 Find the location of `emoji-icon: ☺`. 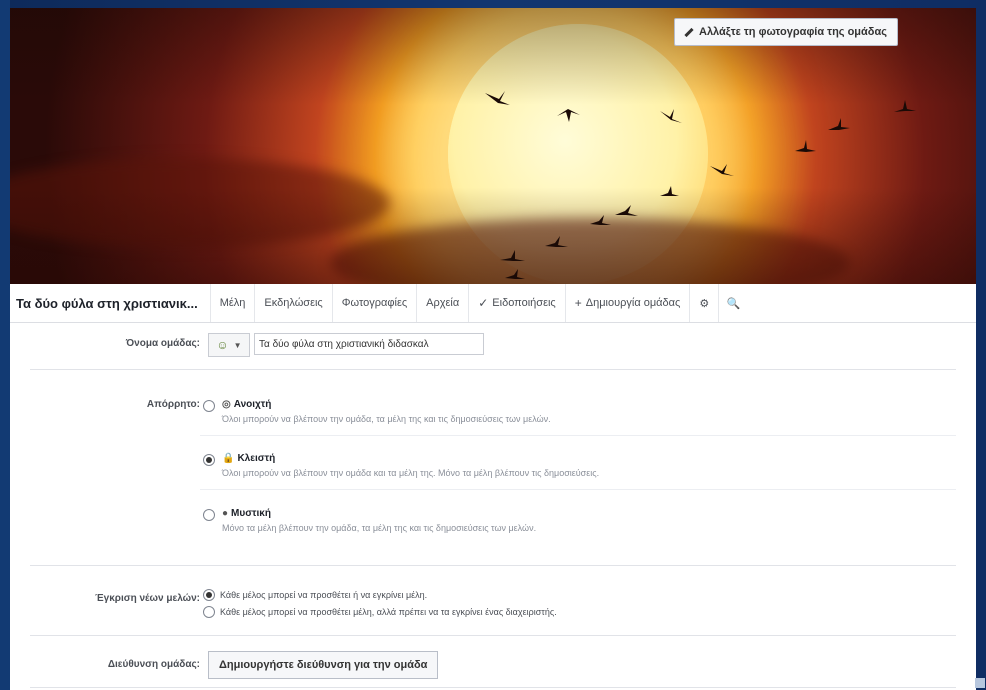

emoji-icon: ☺ is located at coordinates (222, 345).